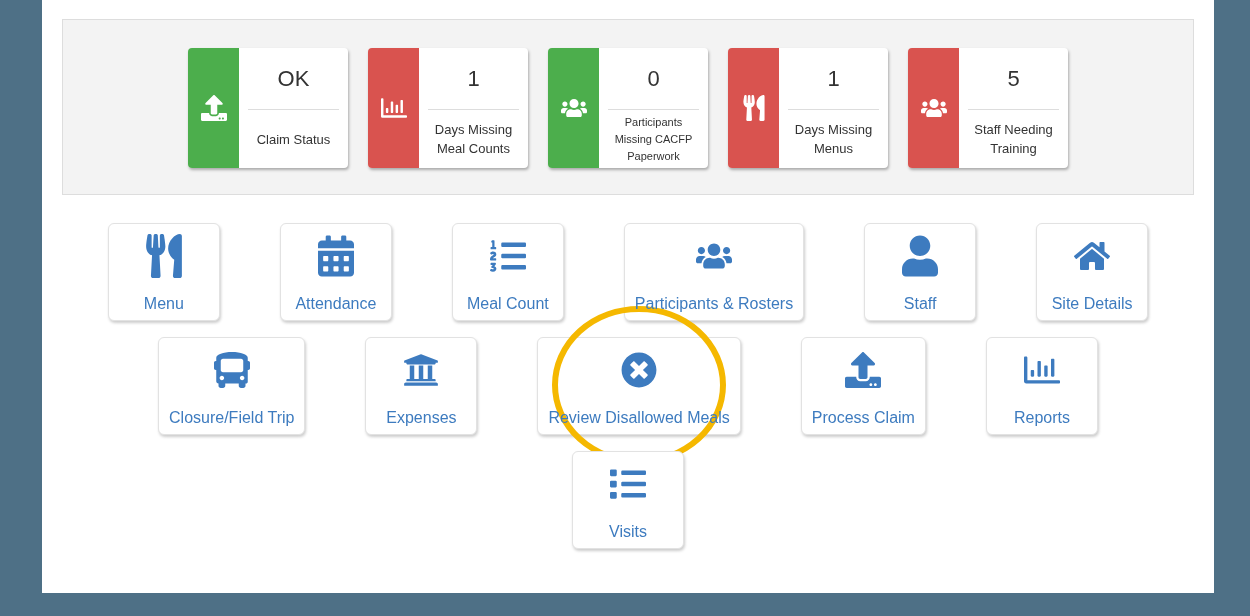 Image resolution: width=1250 pixels, height=616 pixels. Describe the element at coordinates (1041, 386) in the screenshot. I see `nav-tile: Reports` at that location.